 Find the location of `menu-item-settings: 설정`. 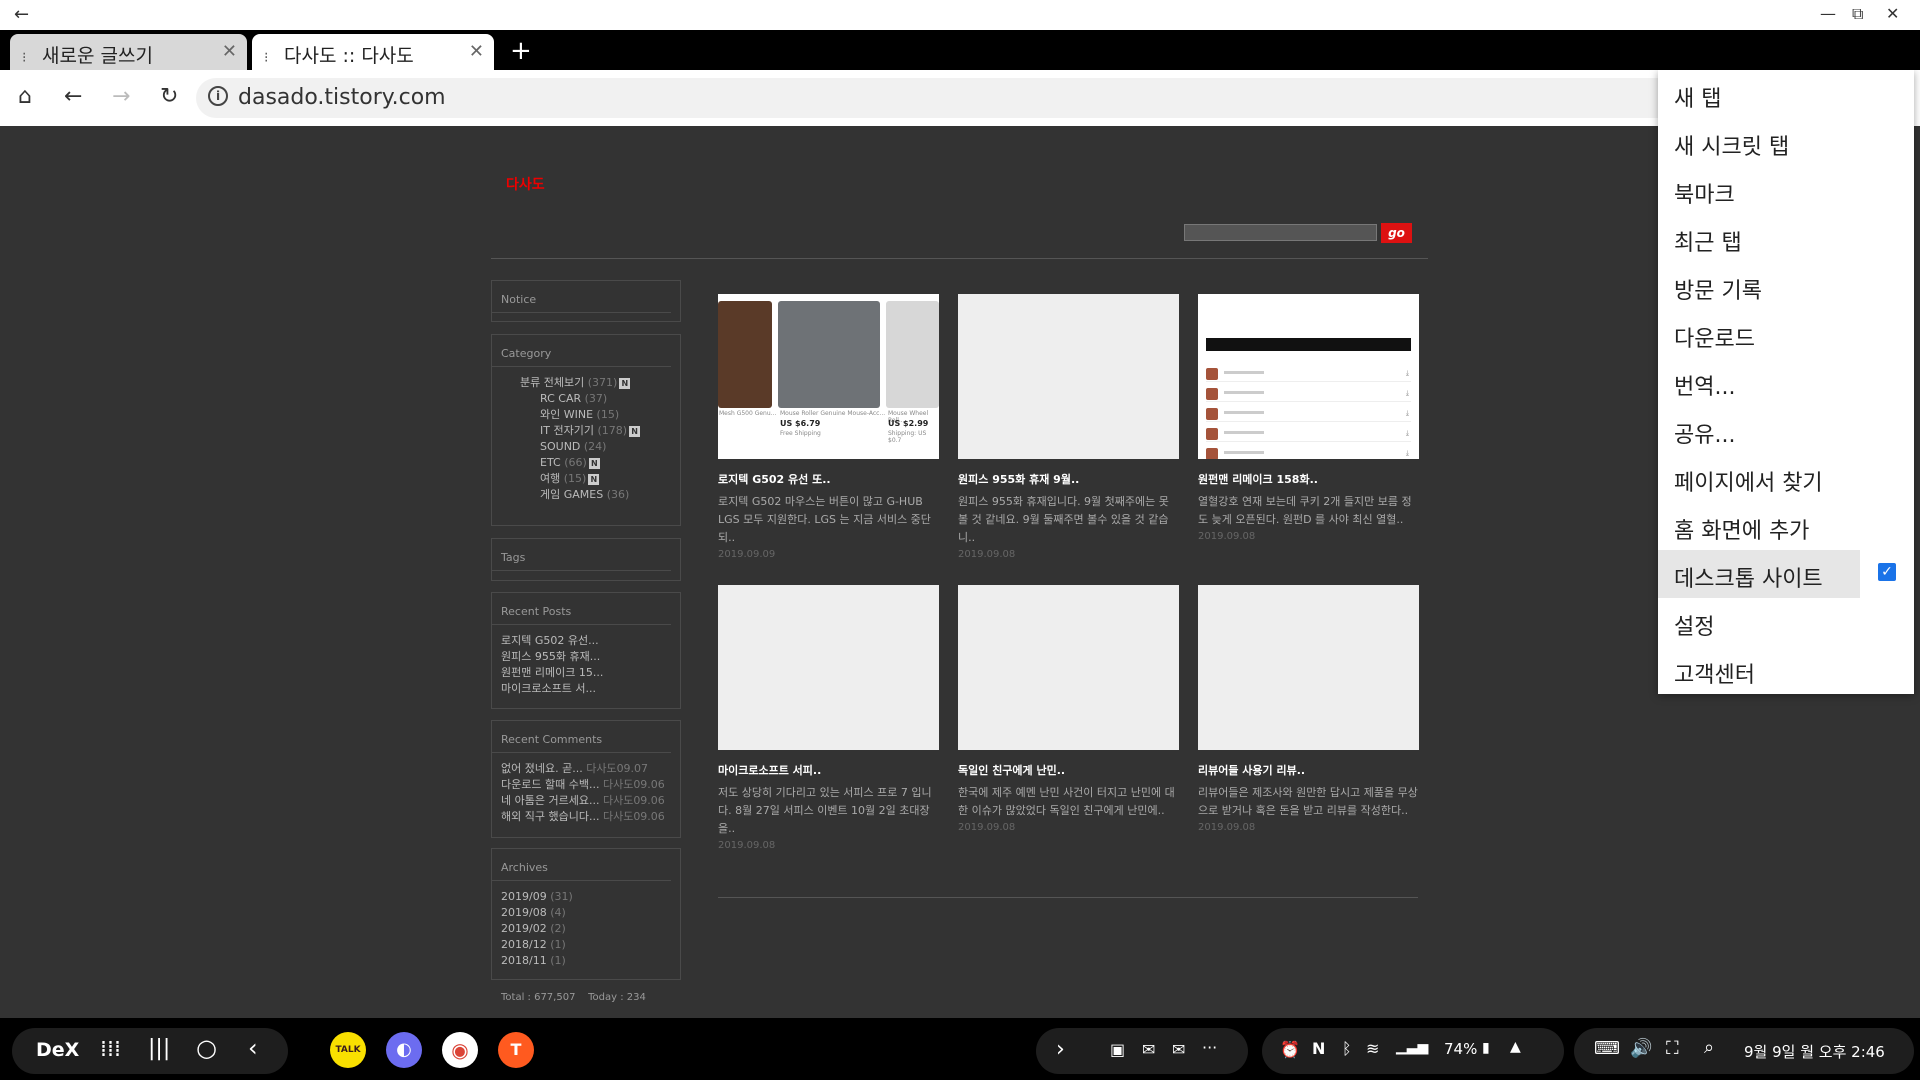

menu-item-settings: 설정 is located at coordinates (1786, 622).